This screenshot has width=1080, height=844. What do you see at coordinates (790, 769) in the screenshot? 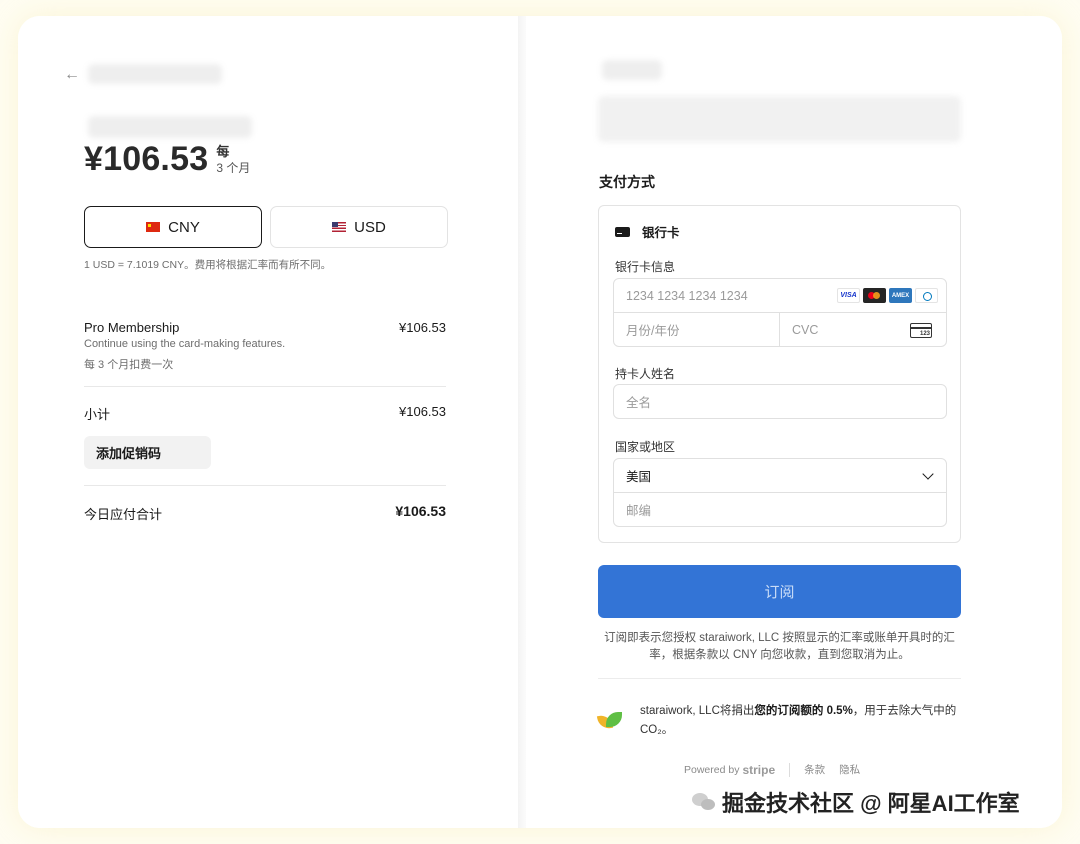
I see `footer-separator` at bounding box center [790, 769].